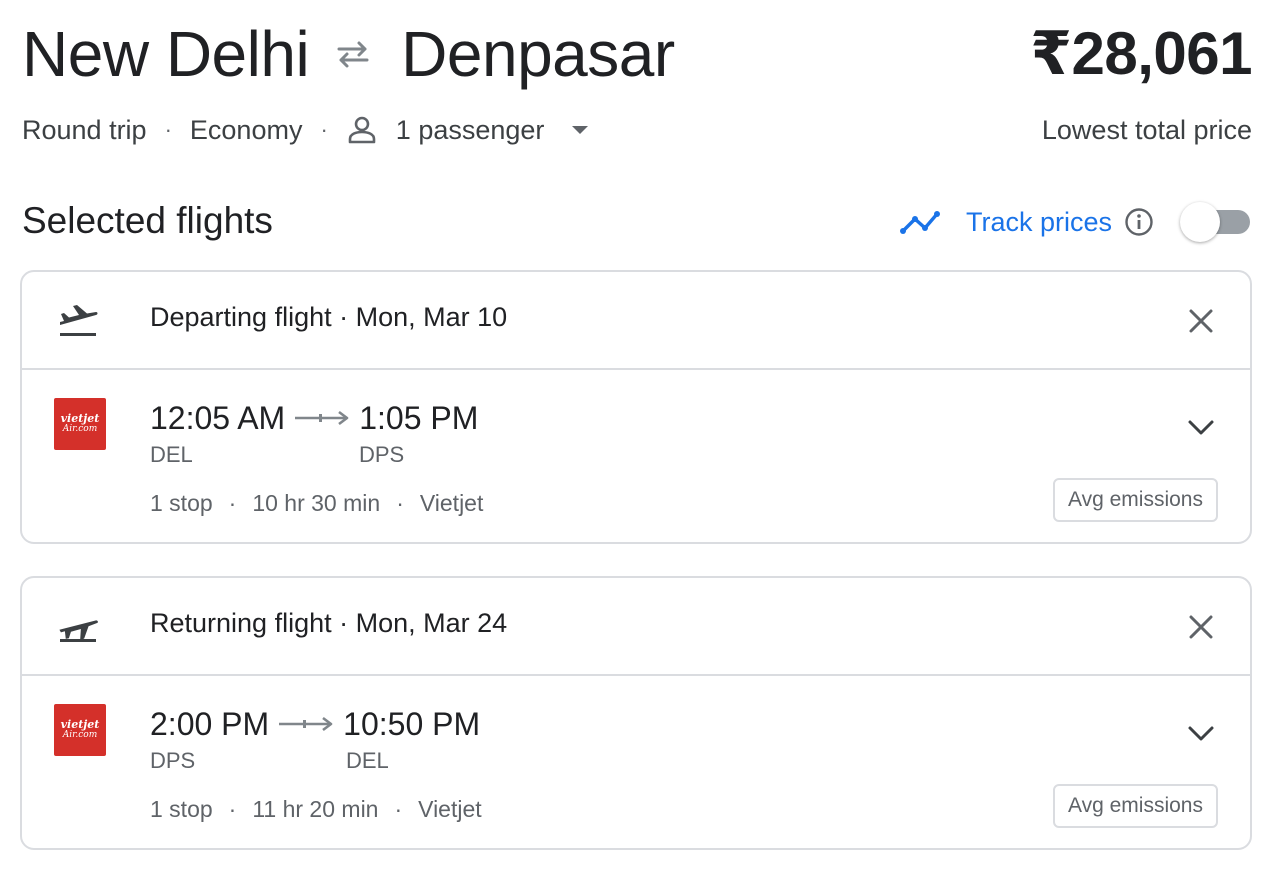 Image resolution: width=1272 pixels, height=872 pixels. I want to click on route: New Delhi Denpasar, so click(348, 54).